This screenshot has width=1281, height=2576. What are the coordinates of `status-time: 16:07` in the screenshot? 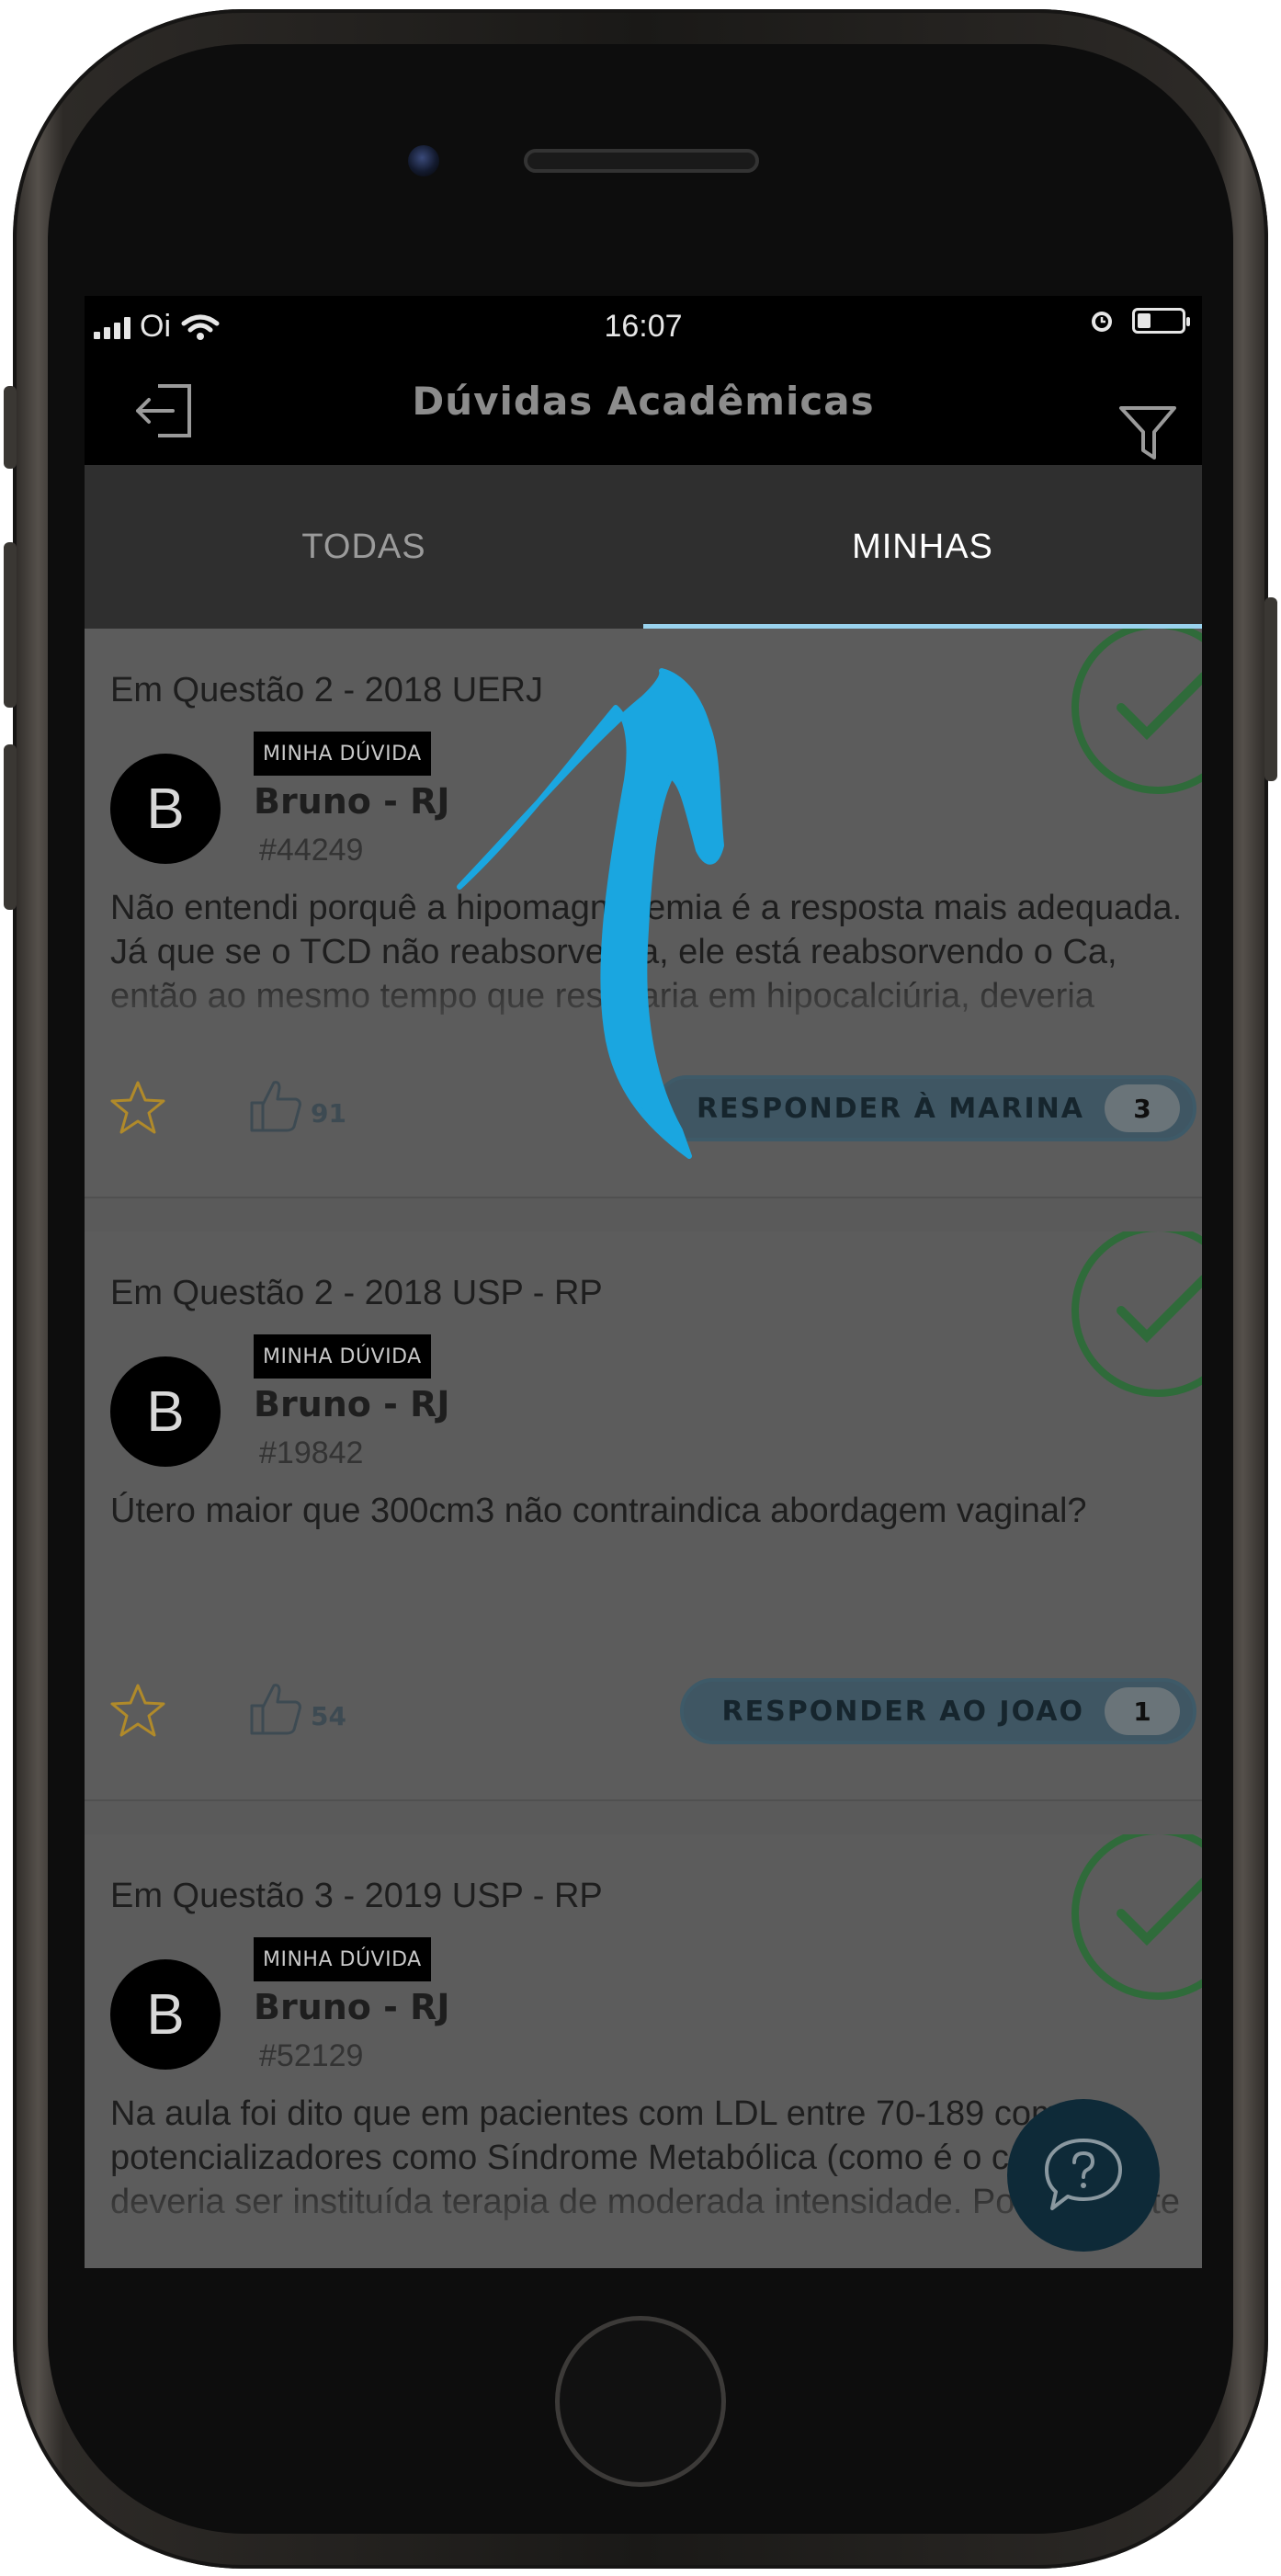 It's located at (643, 326).